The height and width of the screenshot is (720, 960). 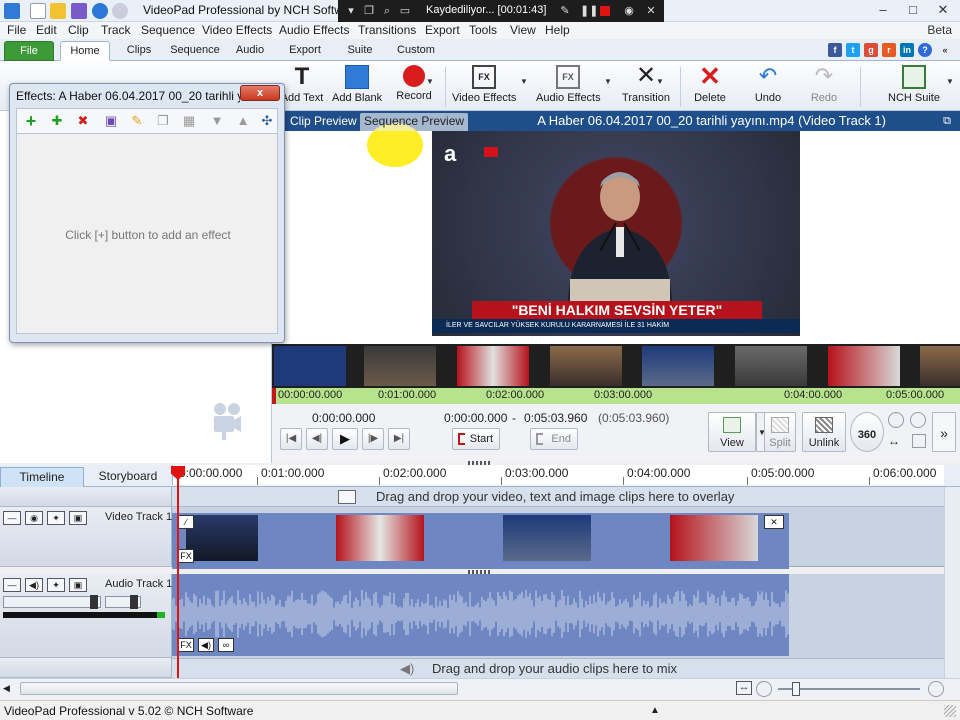 What do you see at coordinates (323, 122) in the screenshot?
I see `tab-clip-preview: Clip Preview` at bounding box center [323, 122].